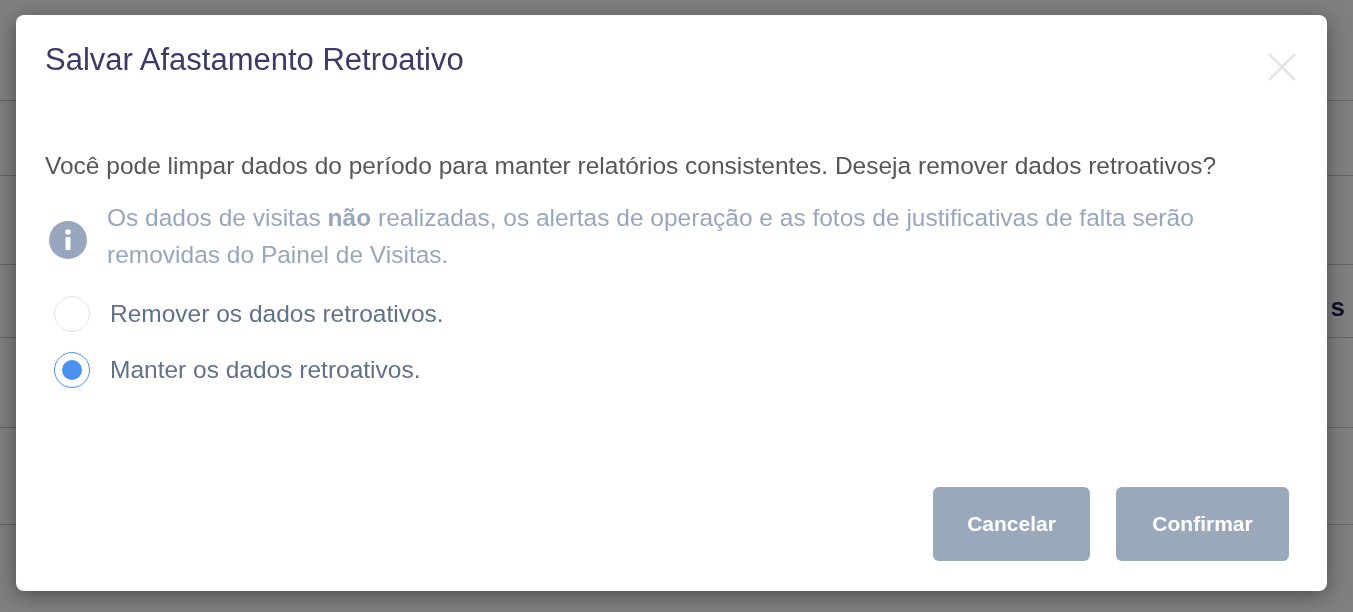  Describe the element at coordinates (68, 240) in the screenshot. I see `info-icon` at that location.